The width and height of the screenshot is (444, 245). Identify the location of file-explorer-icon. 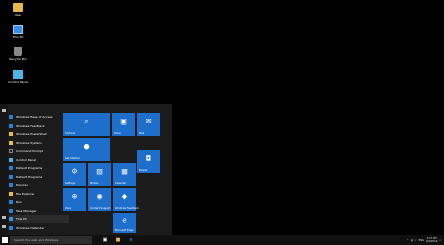
(11, 193).